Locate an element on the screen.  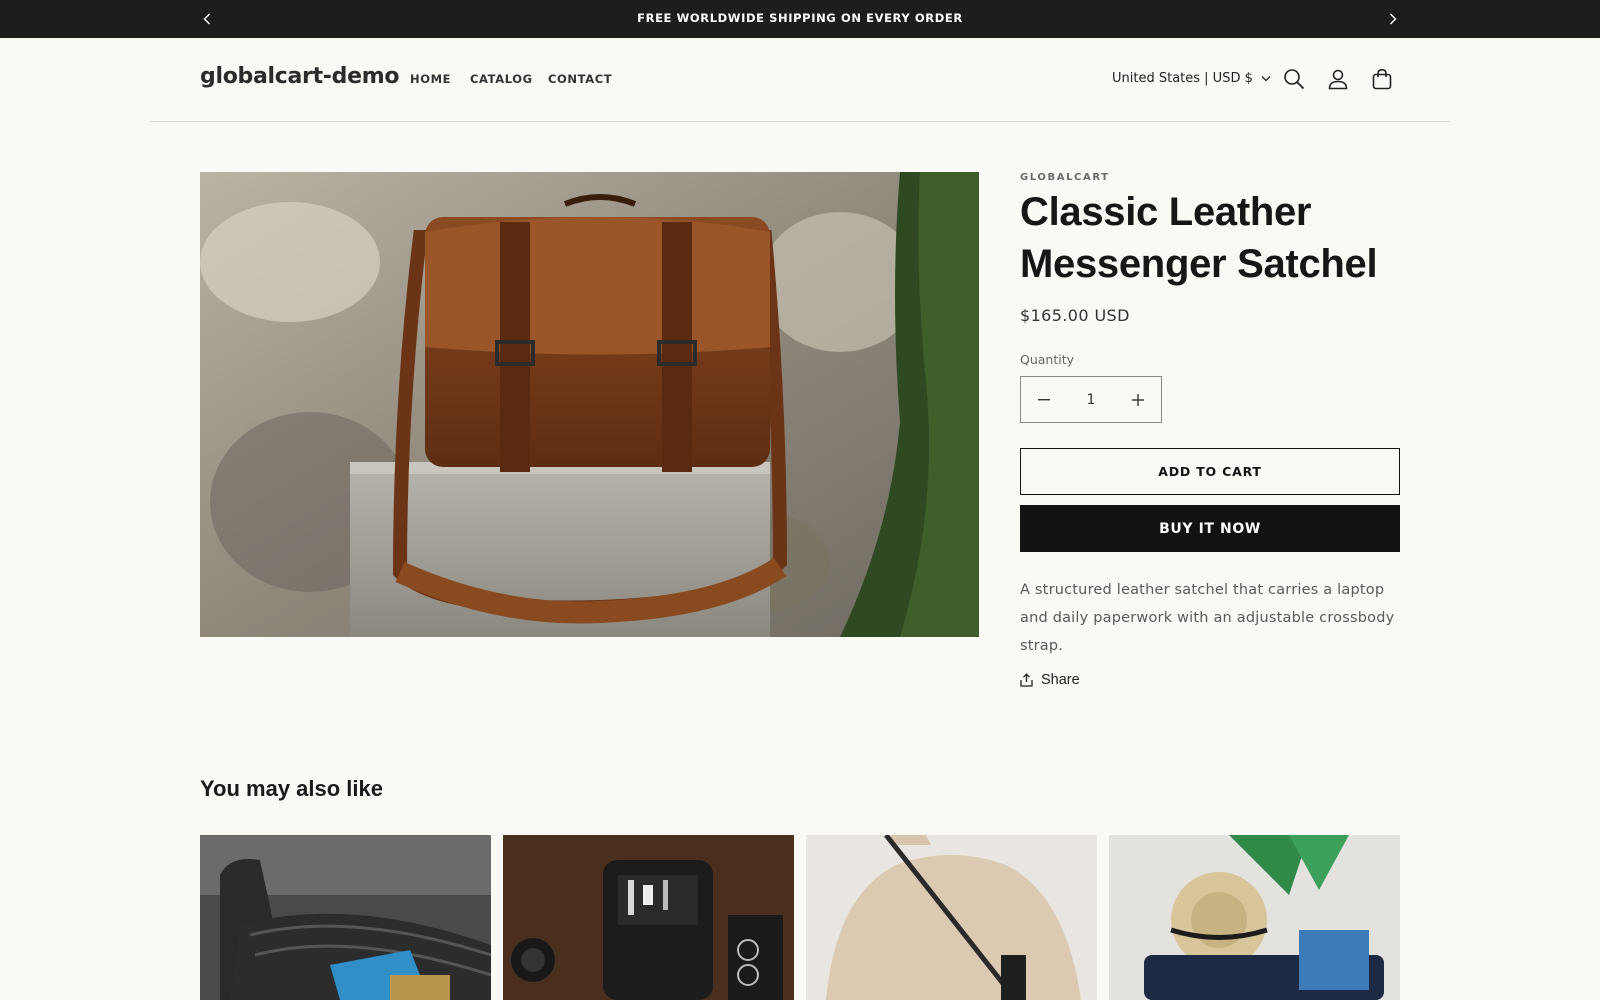
cart-icon is located at coordinates (1382, 79).